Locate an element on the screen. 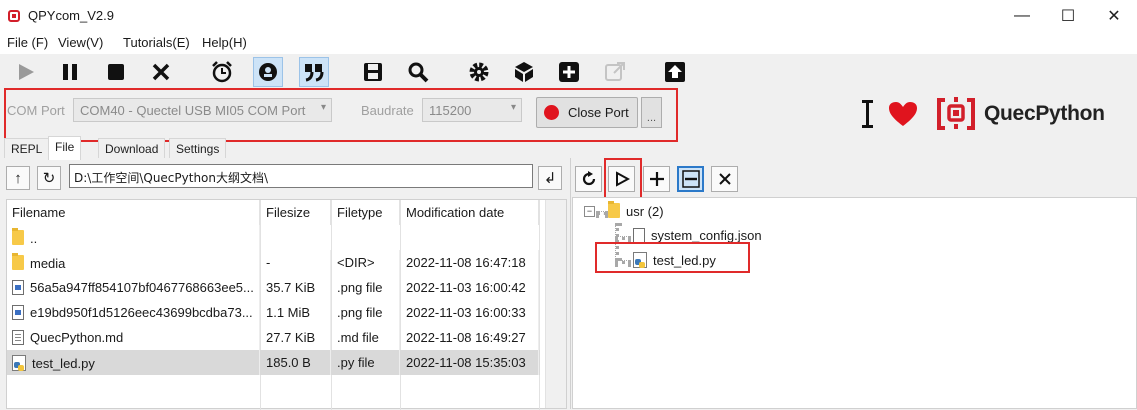 The width and height of the screenshot is (1137, 410). close-icon: ✕ is located at coordinates (1114, 16).